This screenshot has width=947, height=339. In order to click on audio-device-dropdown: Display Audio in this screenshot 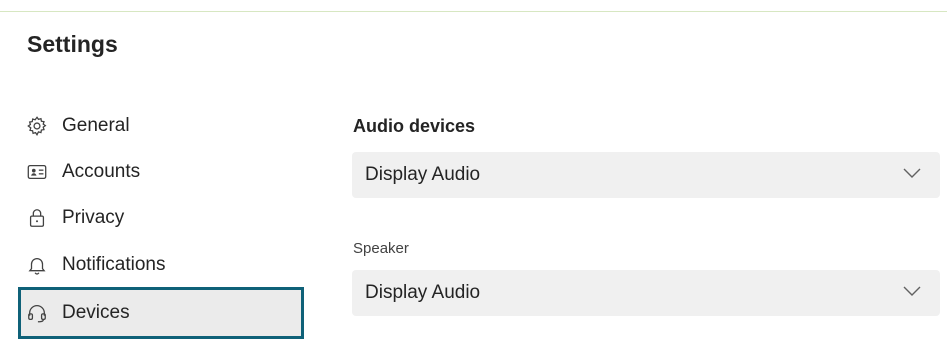, I will do `click(646, 175)`.